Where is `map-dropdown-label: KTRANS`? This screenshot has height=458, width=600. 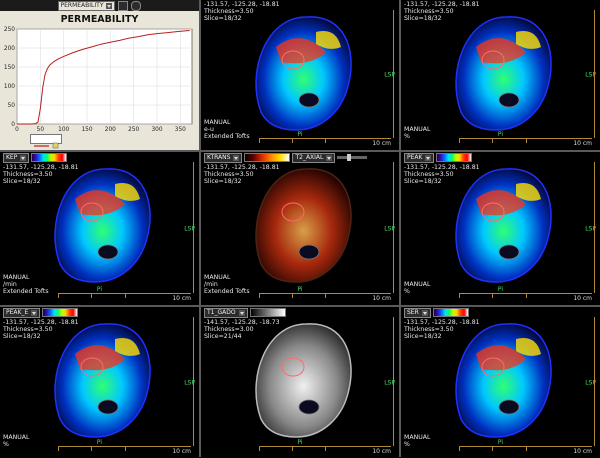
map-dropdown-label: KTRANS is located at coordinates (219, 157).